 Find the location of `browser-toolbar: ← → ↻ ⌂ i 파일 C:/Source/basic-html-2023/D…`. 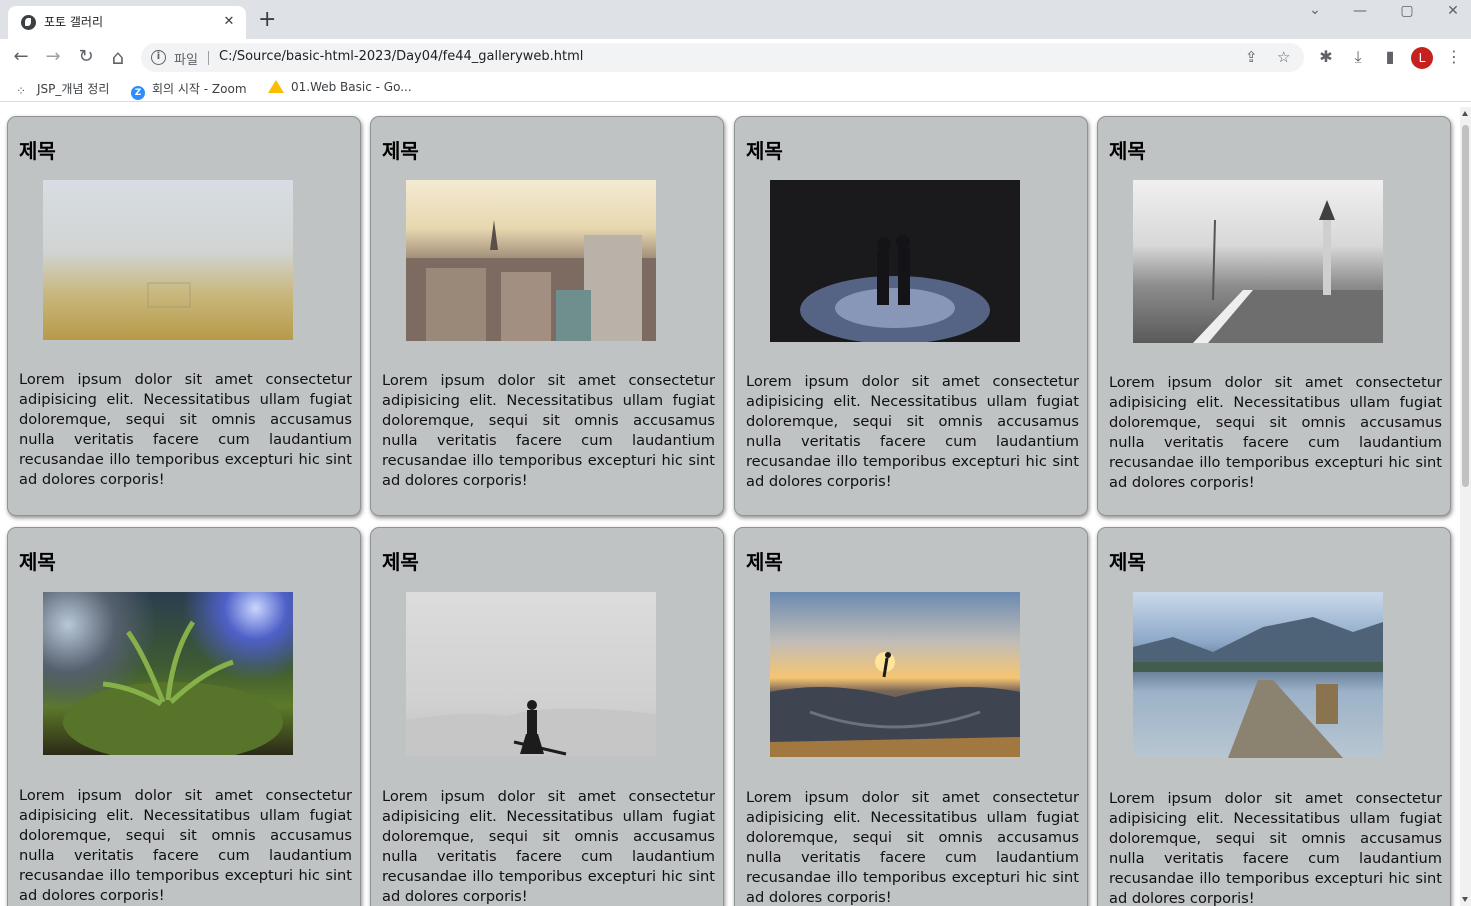

browser-toolbar: ← → ↻ ⌂ i 파일 C:/Source/basic-html-2023/D… is located at coordinates (735, 57).